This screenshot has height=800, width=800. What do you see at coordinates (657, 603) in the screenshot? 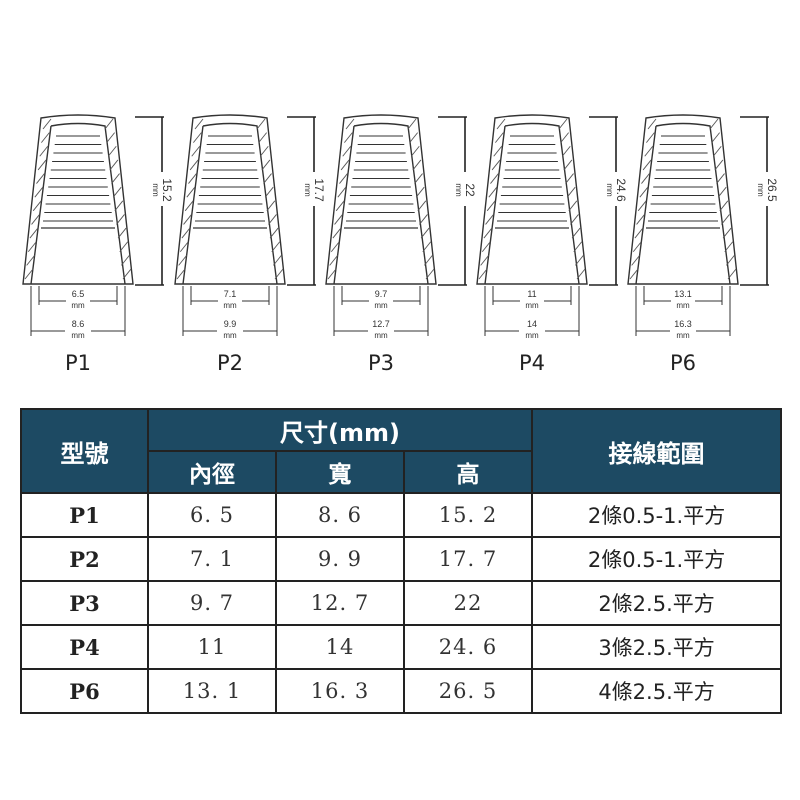
I see `cell-range: 2條2.5.平方` at bounding box center [657, 603].